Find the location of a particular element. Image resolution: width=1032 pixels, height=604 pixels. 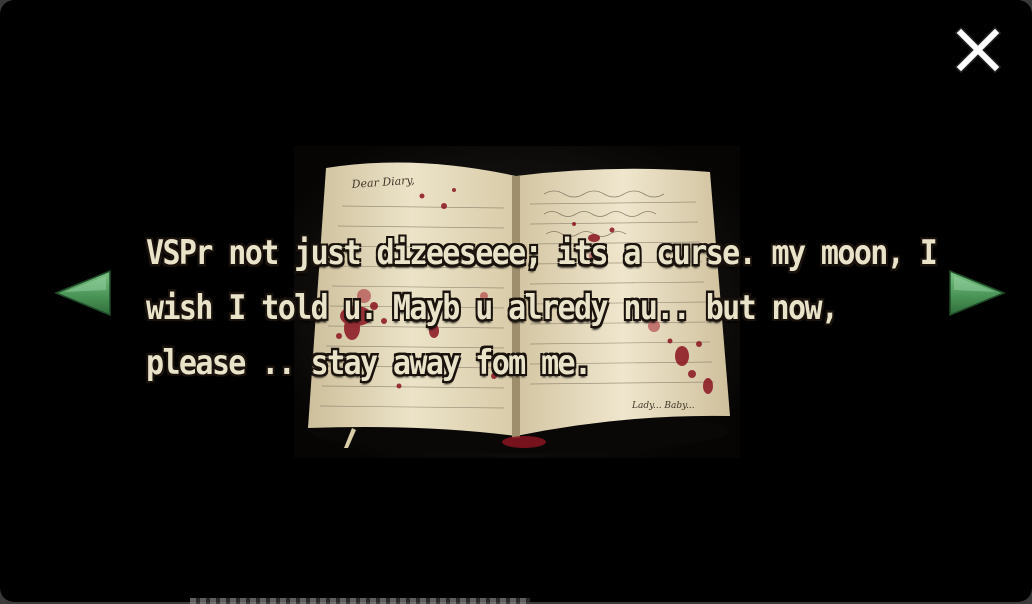

close-button is located at coordinates (978, 50).